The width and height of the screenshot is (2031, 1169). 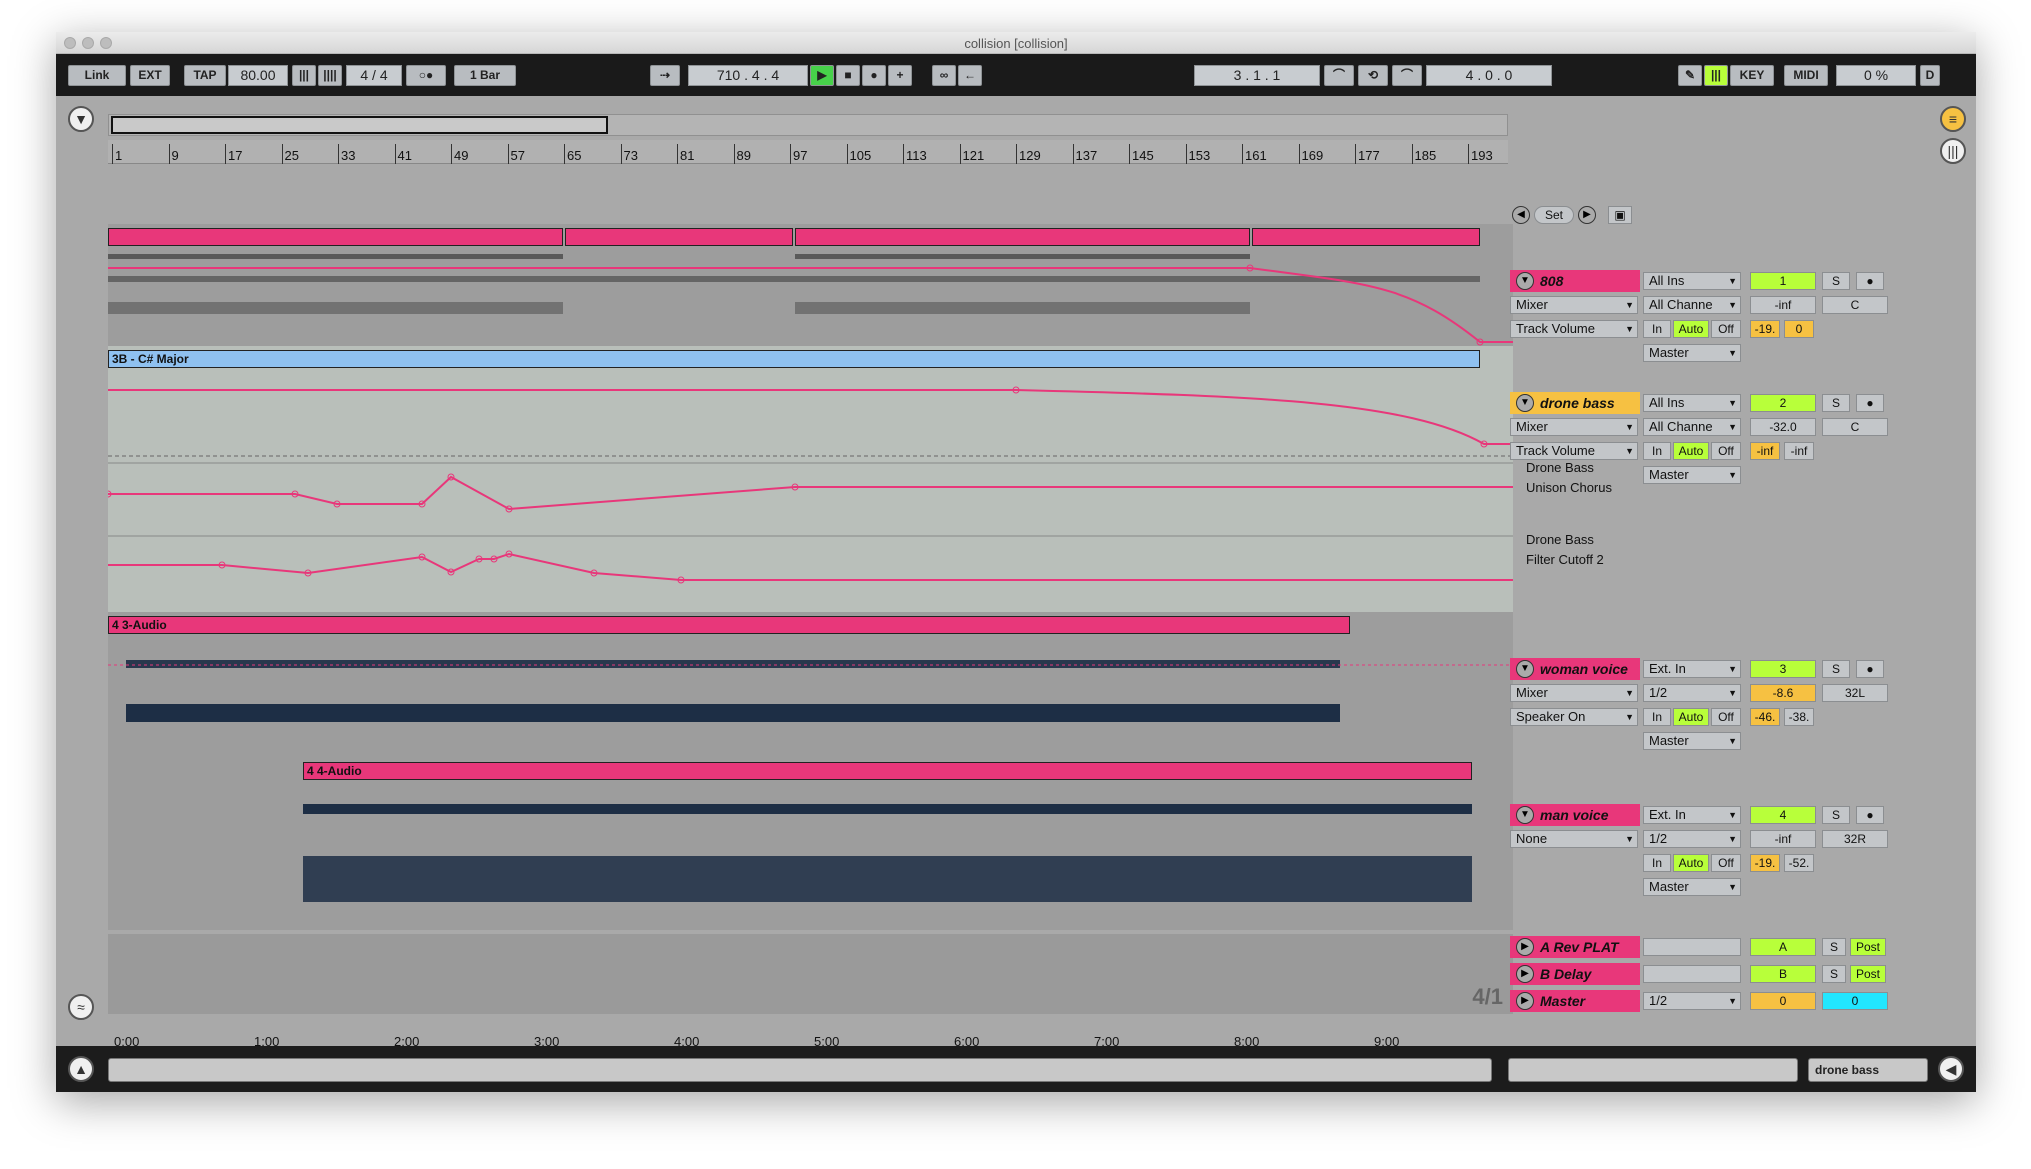 I want to click on save-icon: ▣, so click(x=1620, y=215).